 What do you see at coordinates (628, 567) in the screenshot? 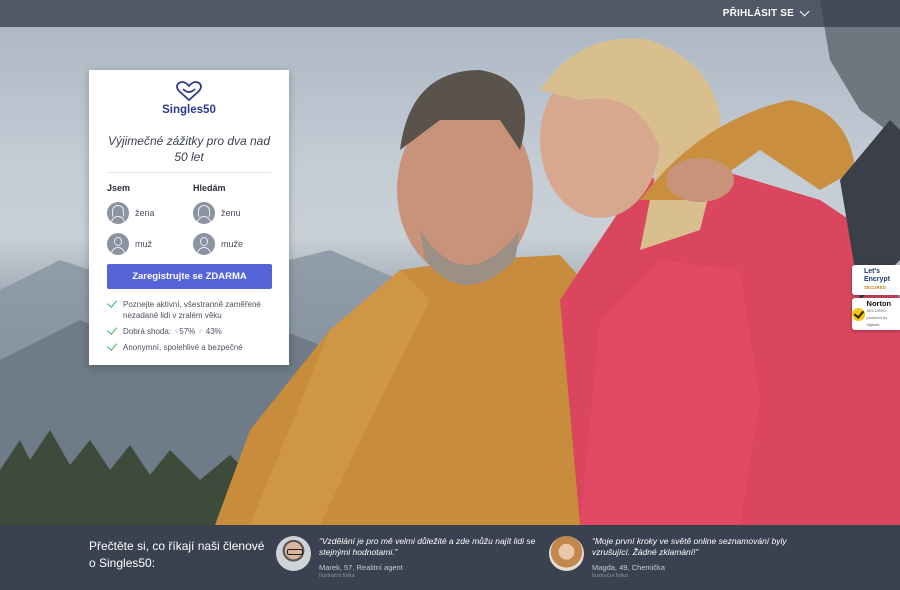
I see `testimonial-author: Magda, 49, Chemička` at bounding box center [628, 567].